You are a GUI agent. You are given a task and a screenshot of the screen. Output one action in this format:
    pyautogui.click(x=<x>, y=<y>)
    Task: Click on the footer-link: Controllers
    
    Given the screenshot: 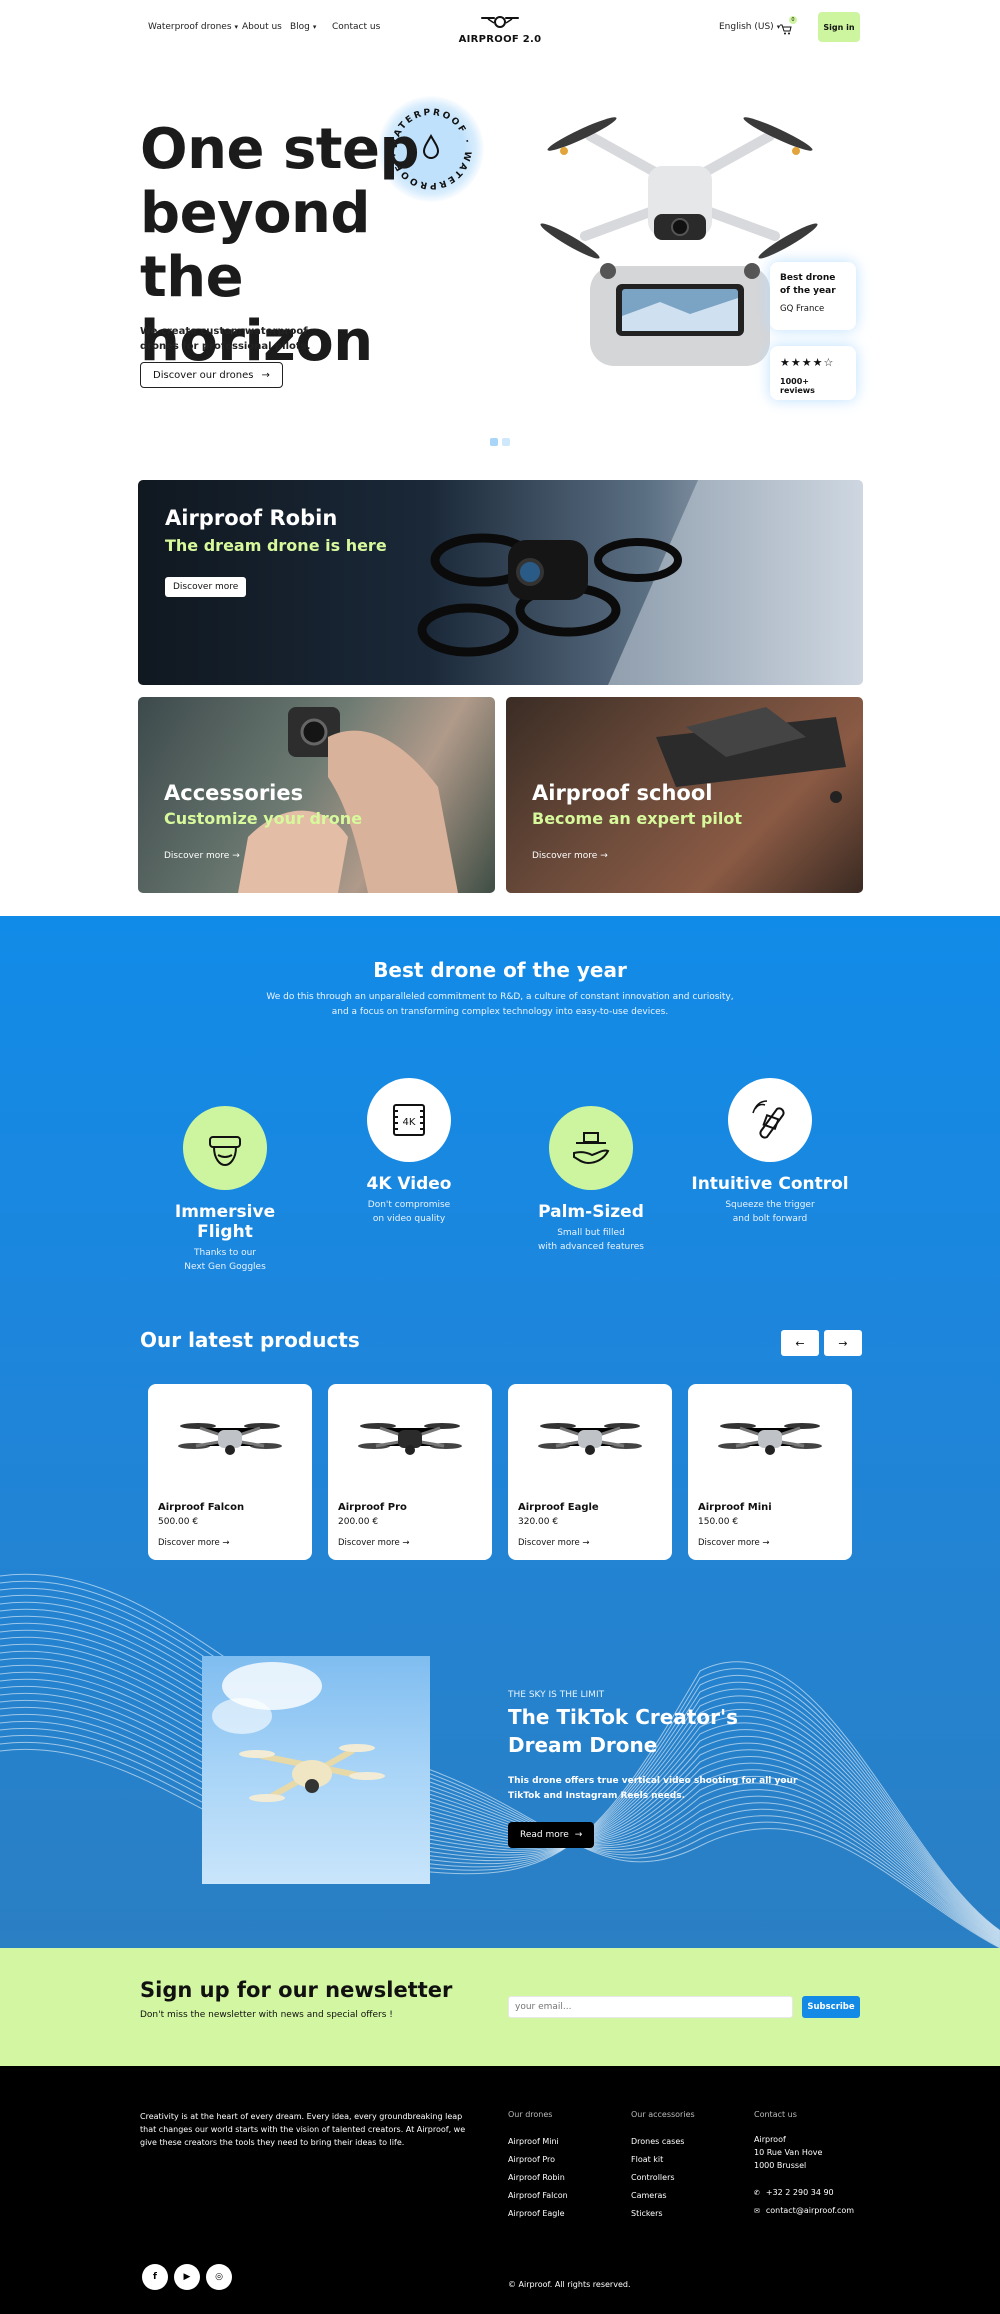 What is the action you would take?
    pyautogui.click(x=663, y=2178)
    